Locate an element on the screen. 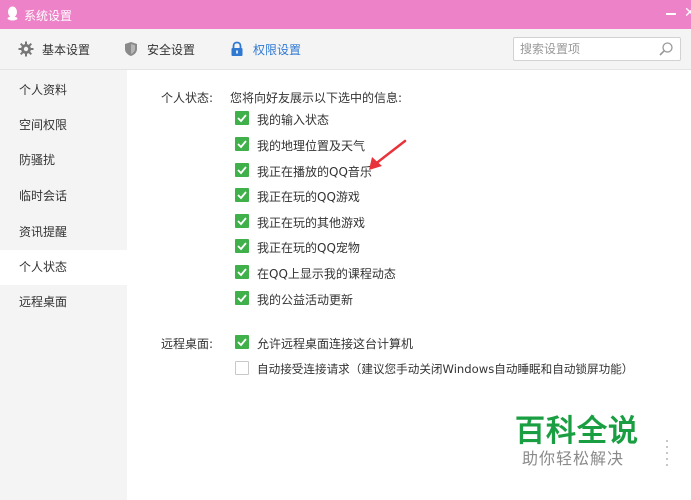 The image size is (691, 500). option-label-auto-accept-connection: 自动接受连接请求（建议您手动关闭Windows自动睡眠和自动锁屏功能） is located at coordinates (445, 369).